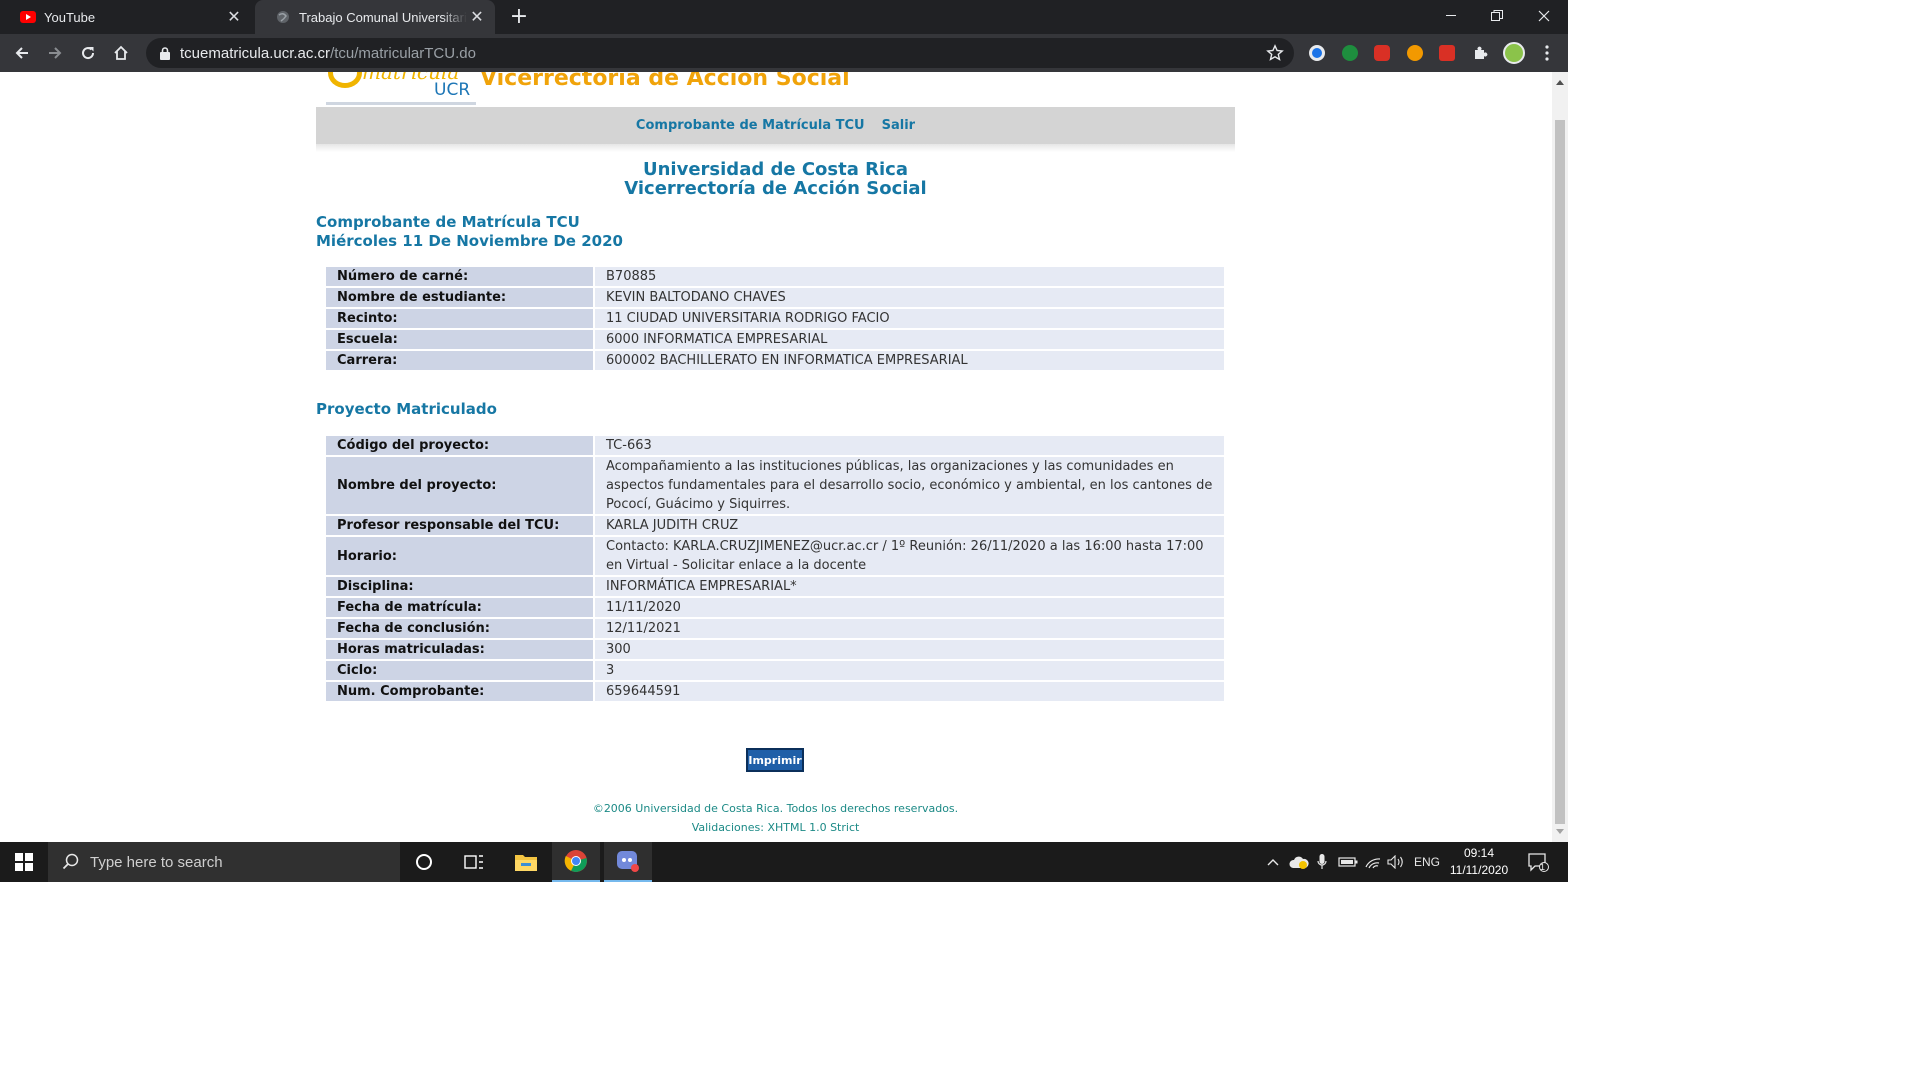  Describe the element at coordinates (908, 628) in the screenshot. I see `row-value: 12/11/2021` at that location.